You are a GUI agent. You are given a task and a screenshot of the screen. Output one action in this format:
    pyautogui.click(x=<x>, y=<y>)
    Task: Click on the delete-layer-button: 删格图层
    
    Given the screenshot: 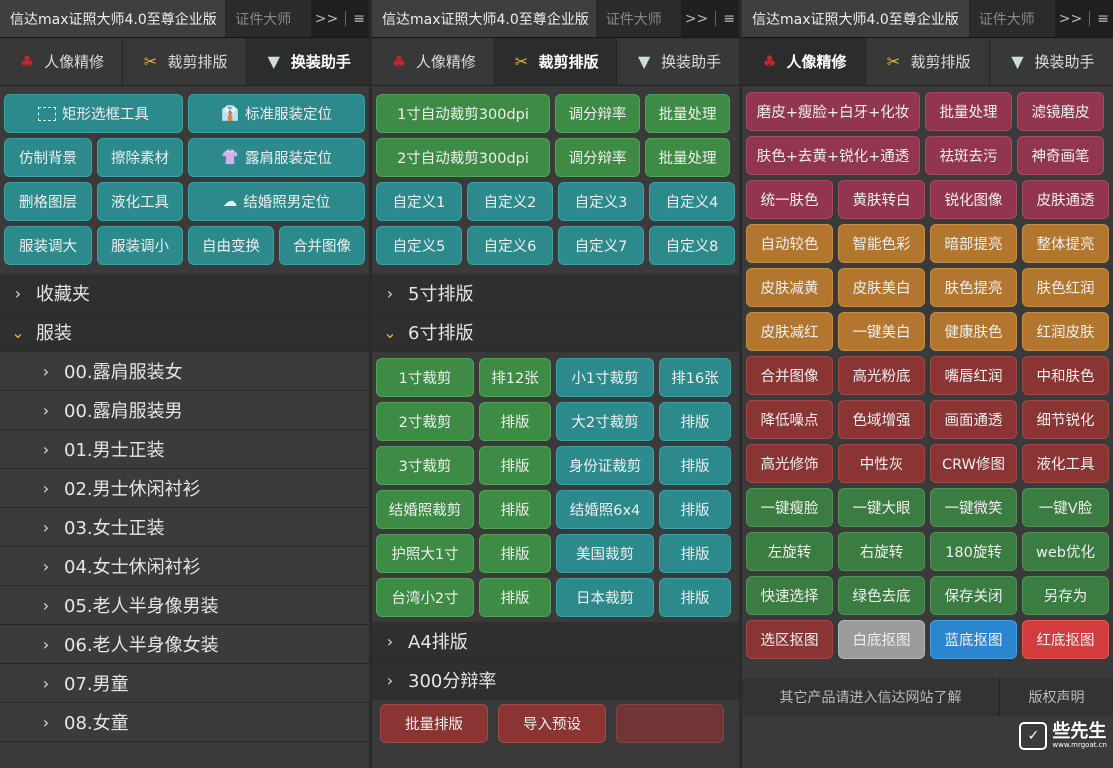 What is the action you would take?
    pyautogui.click(x=48, y=201)
    